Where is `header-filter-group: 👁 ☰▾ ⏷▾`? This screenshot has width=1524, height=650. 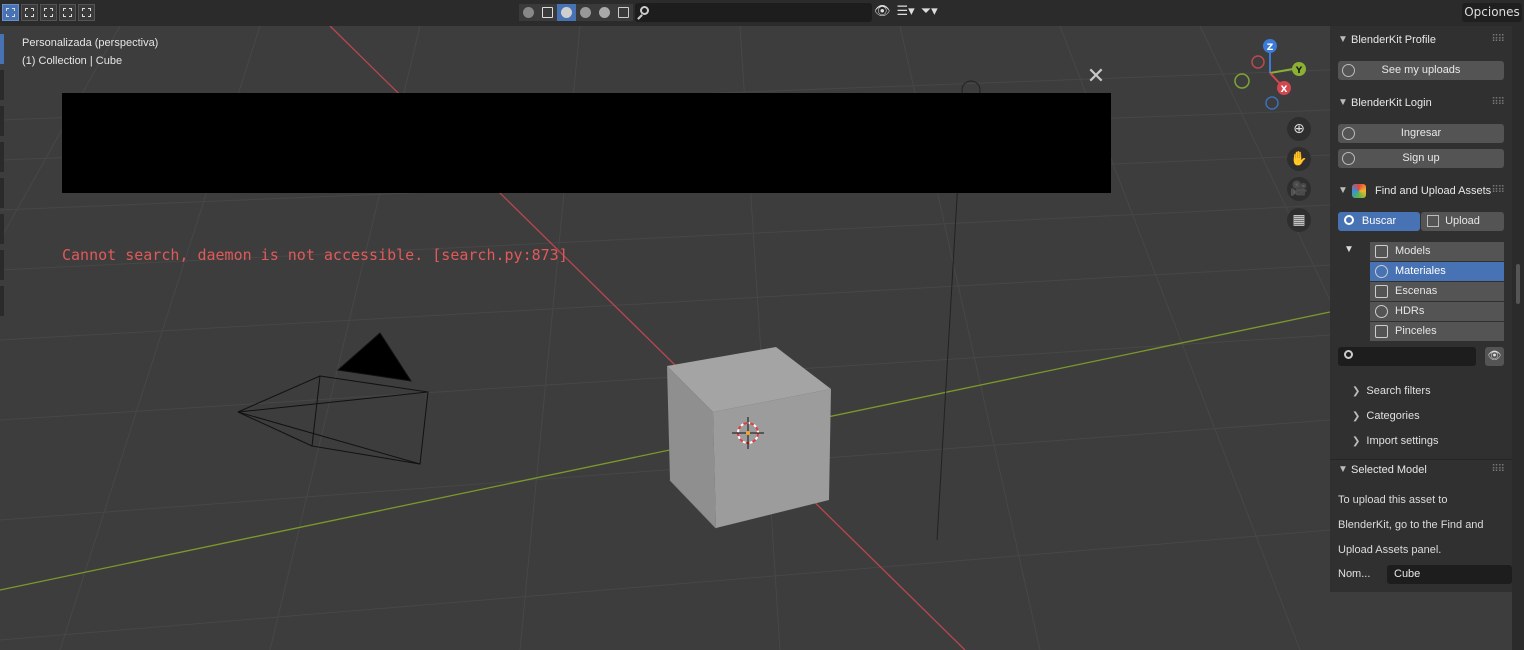 header-filter-group: 👁 ☰▾ ⏷▾ is located at coordinates (906, 11).